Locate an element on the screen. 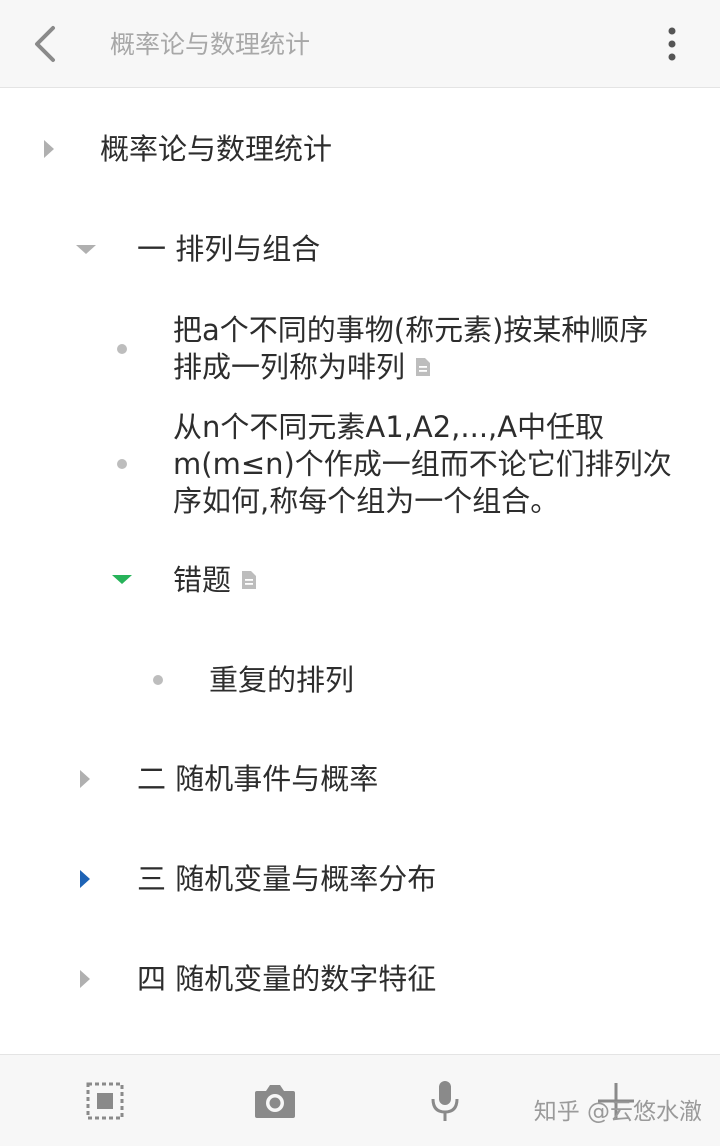 The height and width of the screenshot is (1146, 720). microphone-icon is located at coordinates (445, 1101).